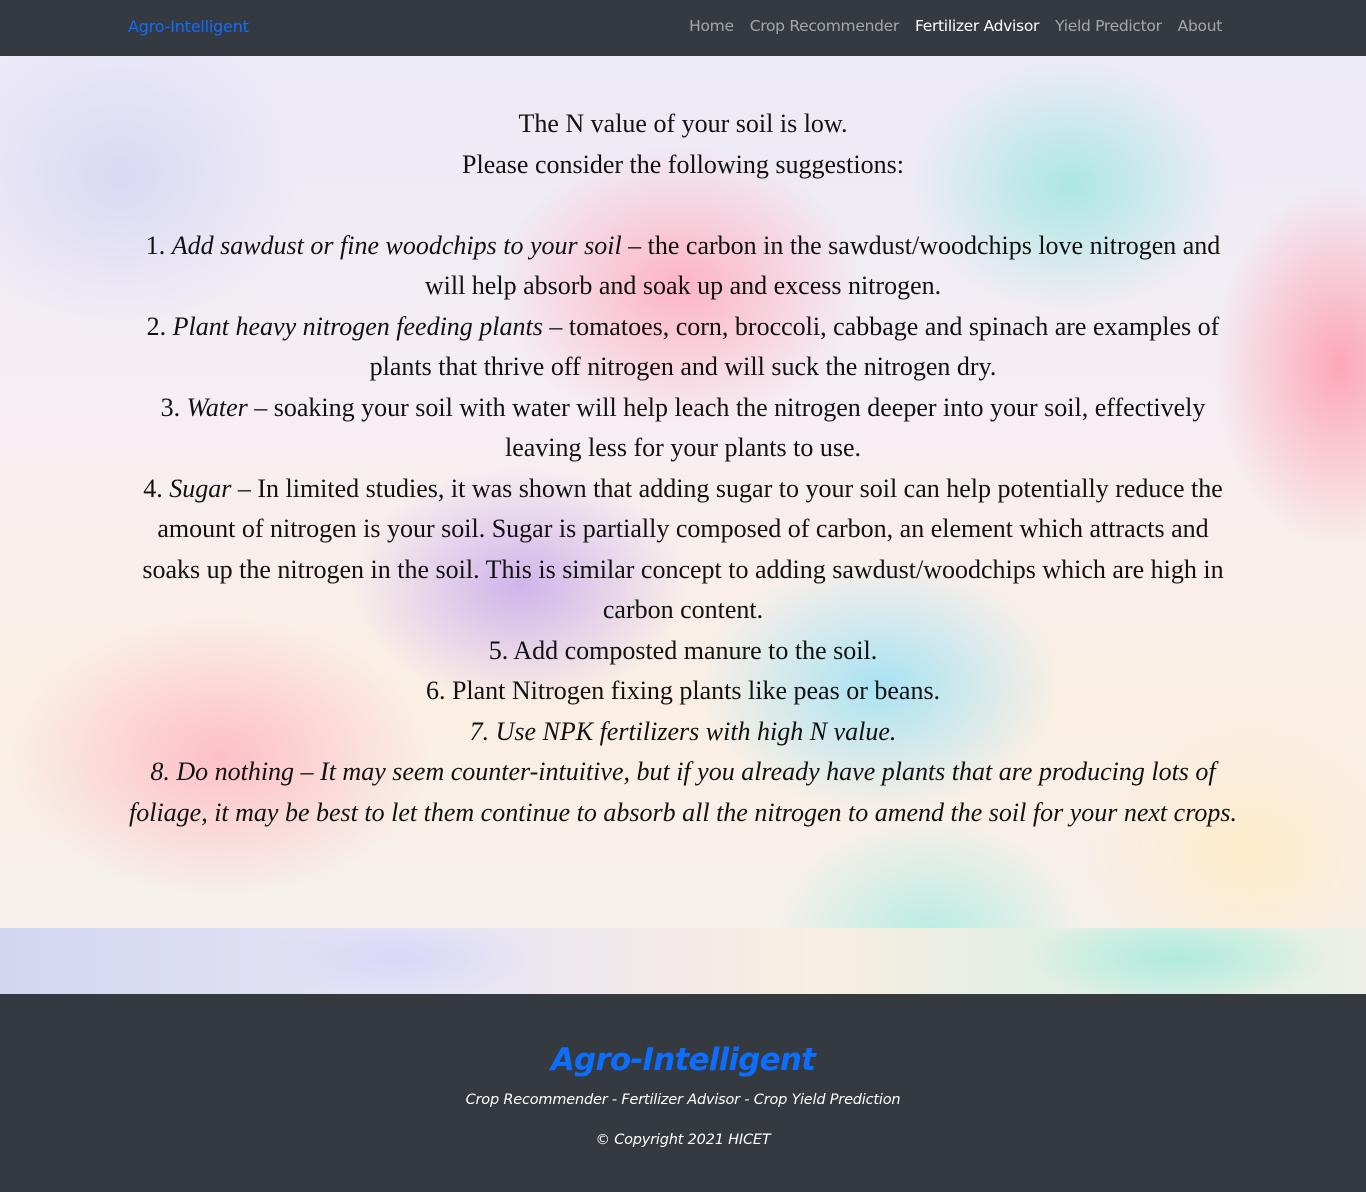 Image resolution: width=1366 pixels, height=1192 pixels. Describe the element at coordinates (217, 407) in the screenshot. I see `suggestion-title: Water` at that location.